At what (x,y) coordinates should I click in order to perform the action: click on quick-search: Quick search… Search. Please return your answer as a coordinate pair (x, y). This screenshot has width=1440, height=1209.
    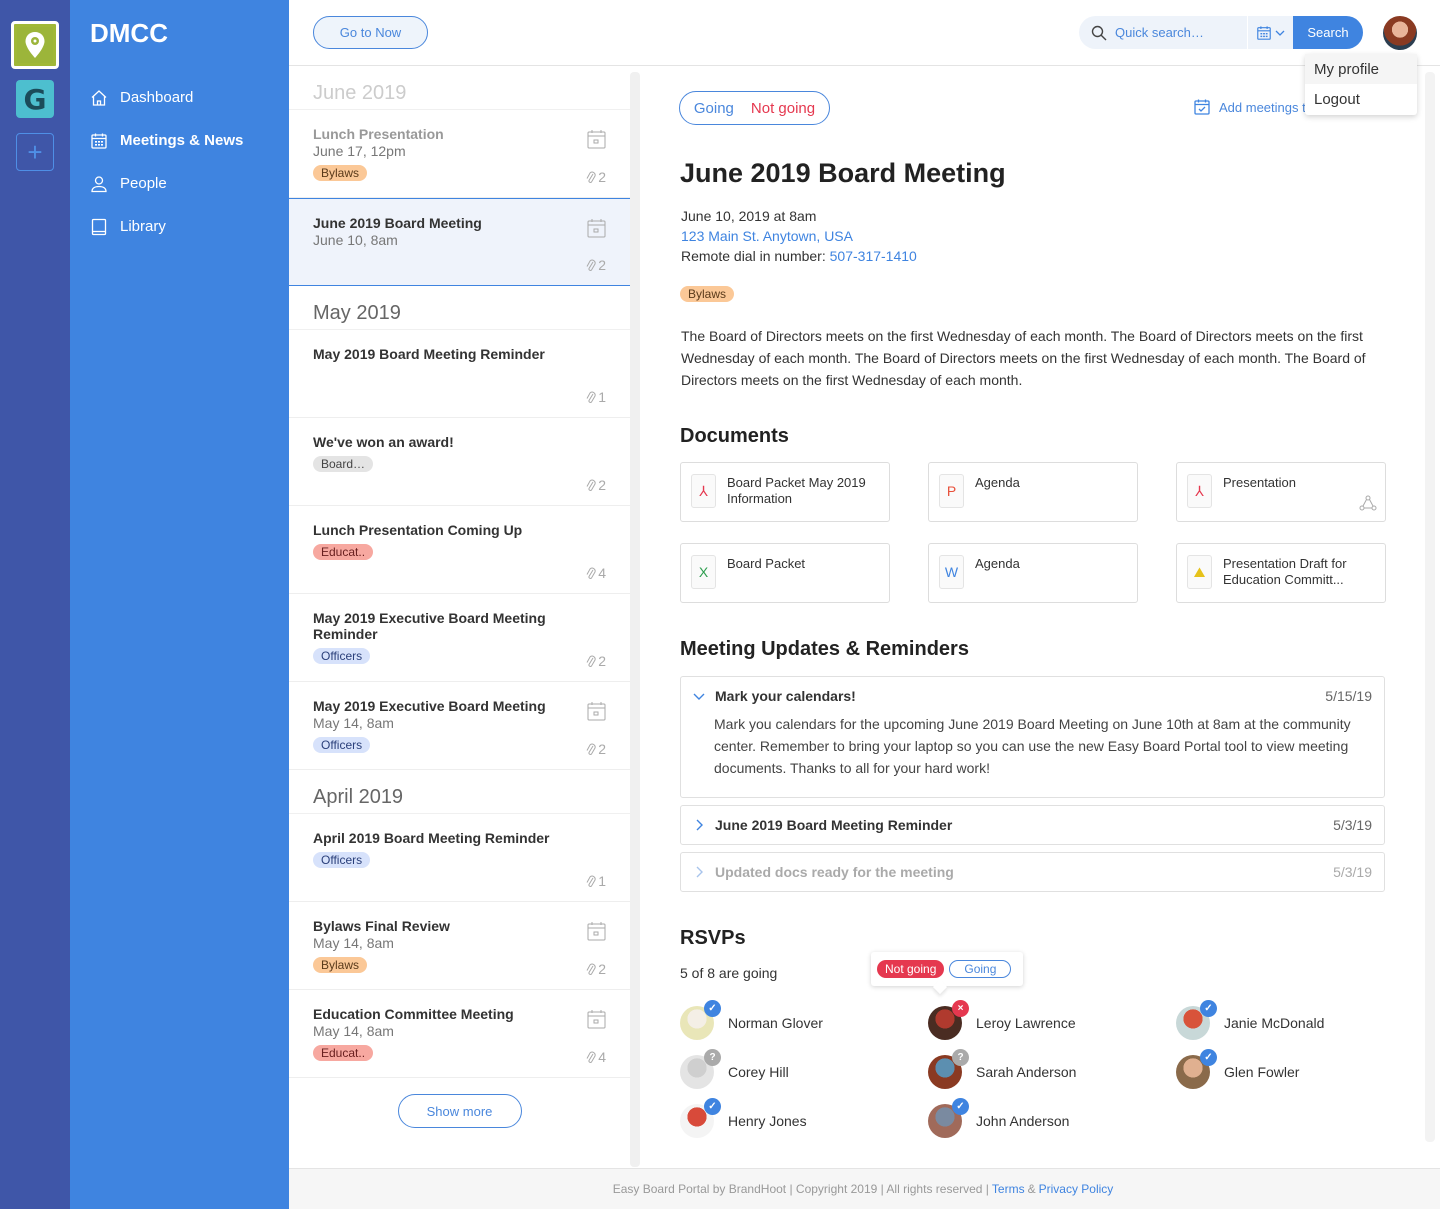
    Looking at the image, I should click on (1221, 32).